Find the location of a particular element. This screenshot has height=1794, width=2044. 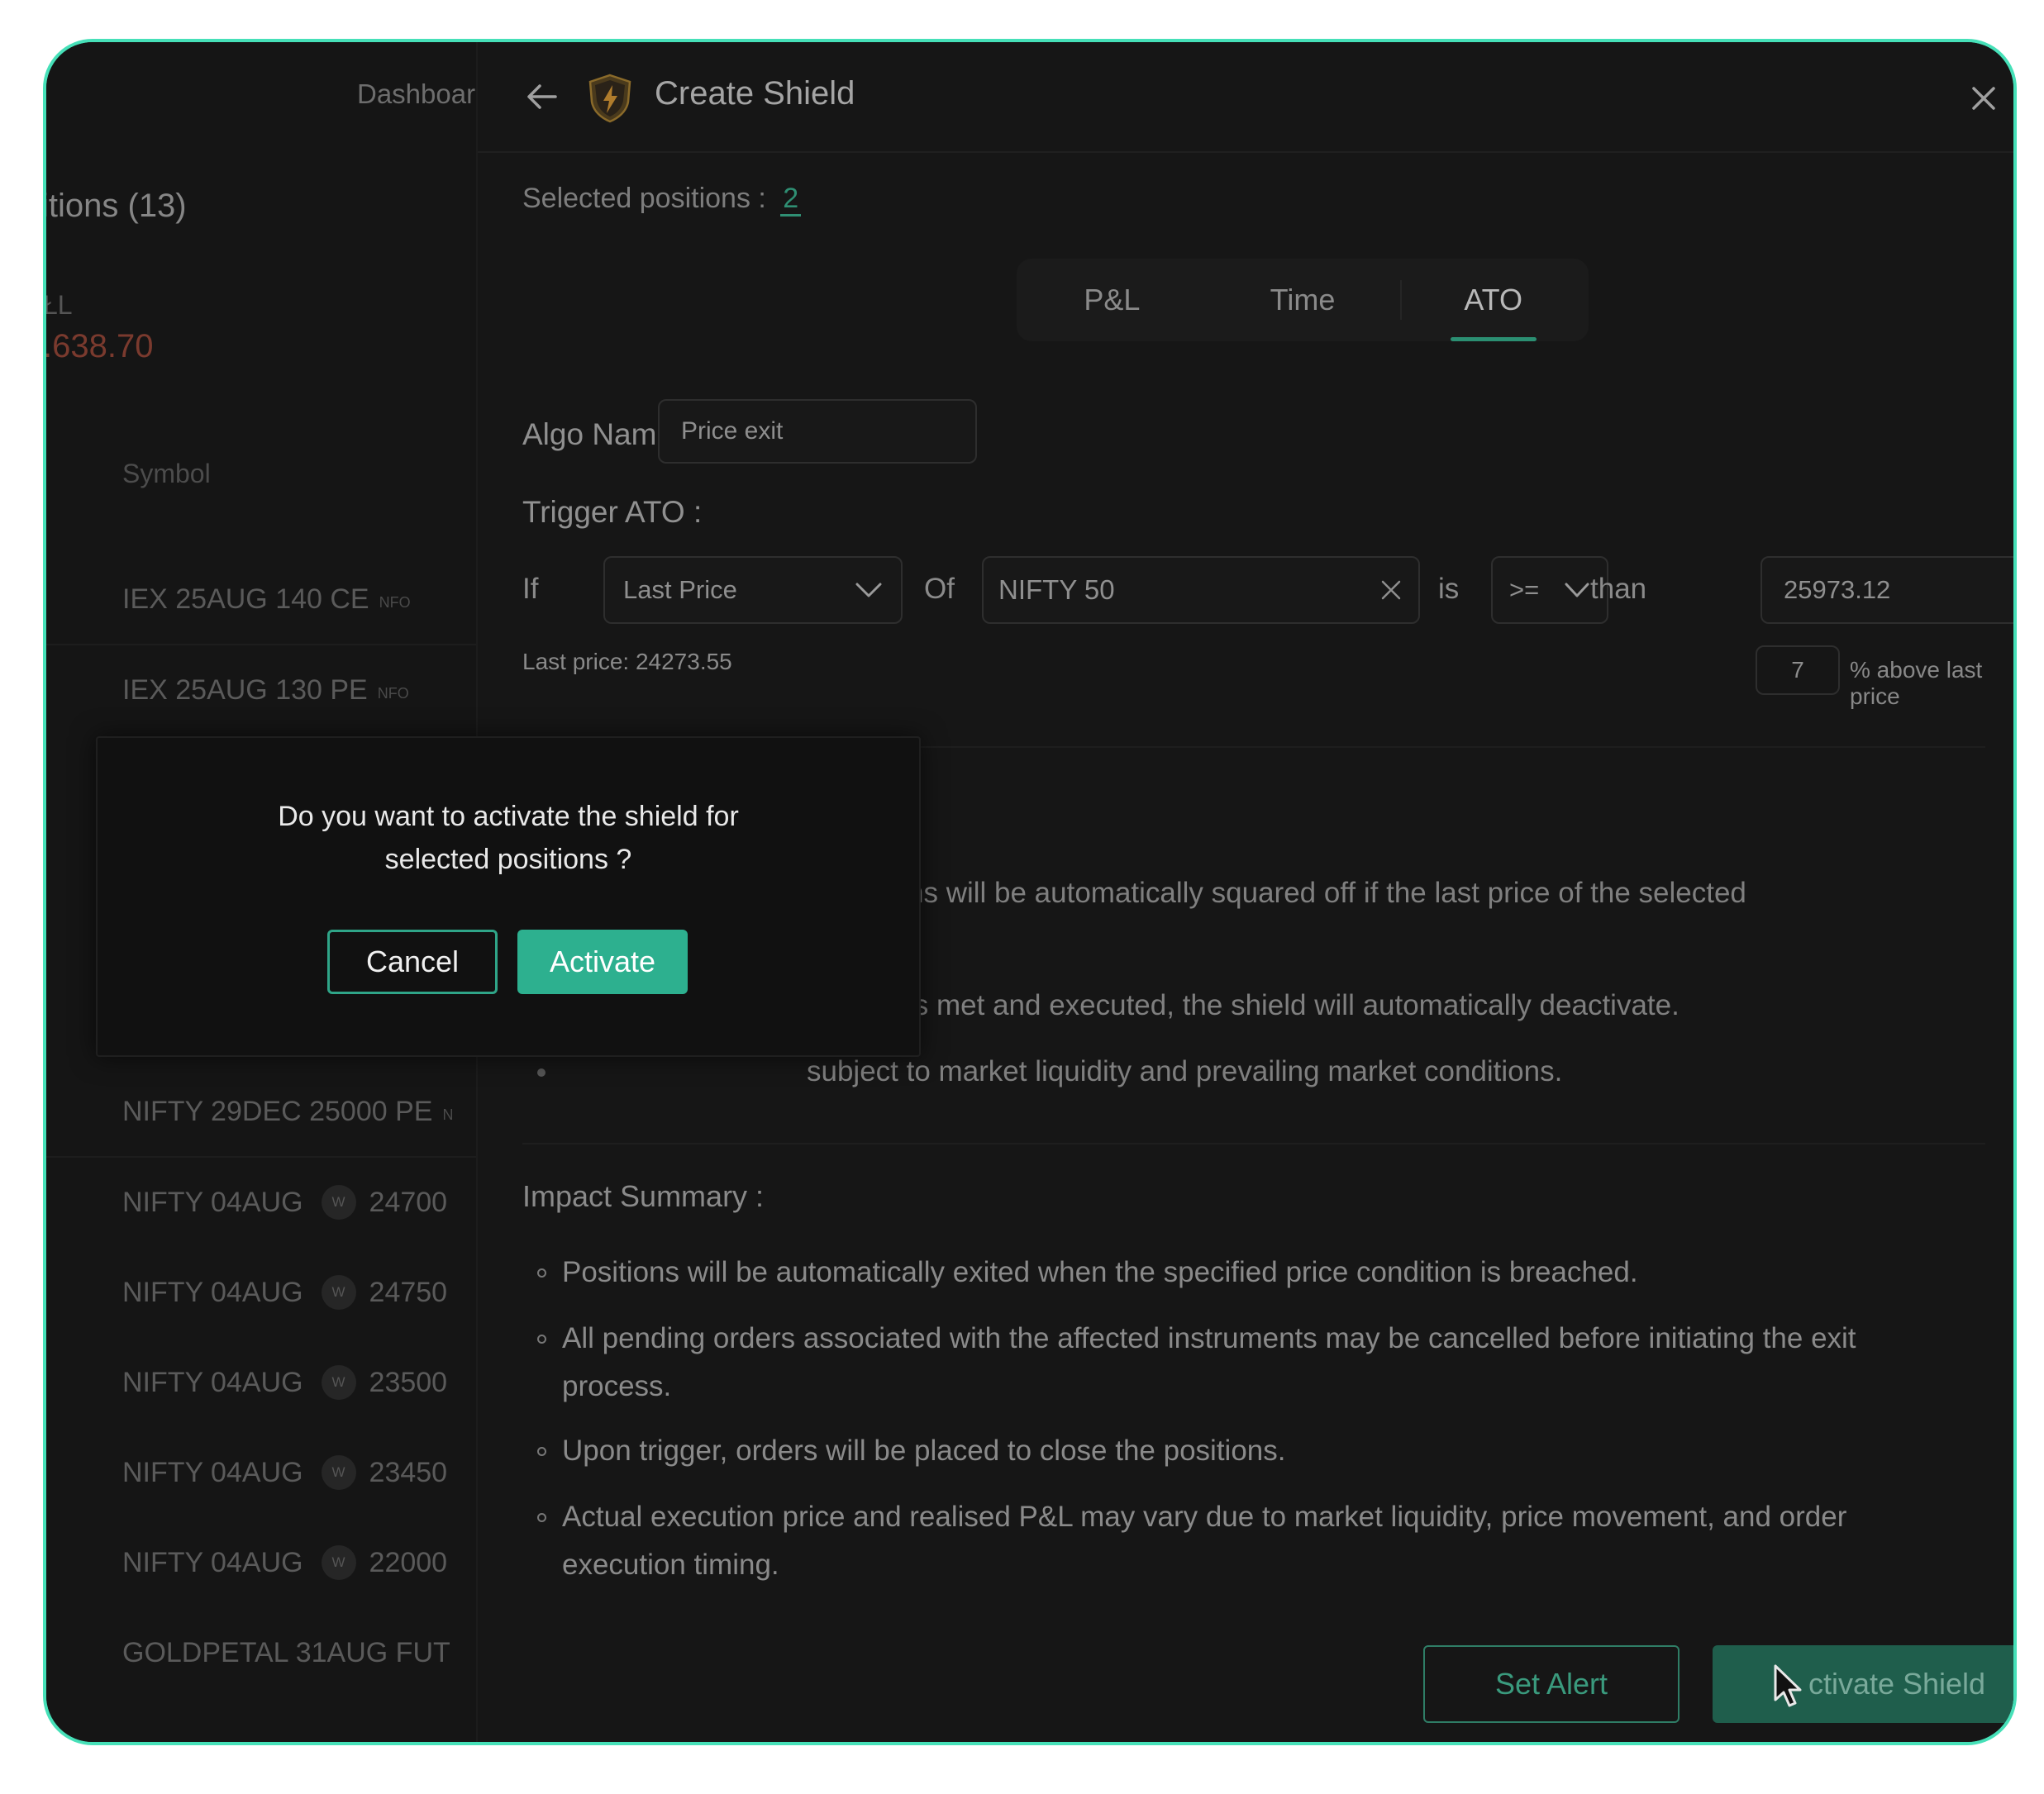

trigger-ato-label: Trigger ATO : is located at coordinates (612, 512).